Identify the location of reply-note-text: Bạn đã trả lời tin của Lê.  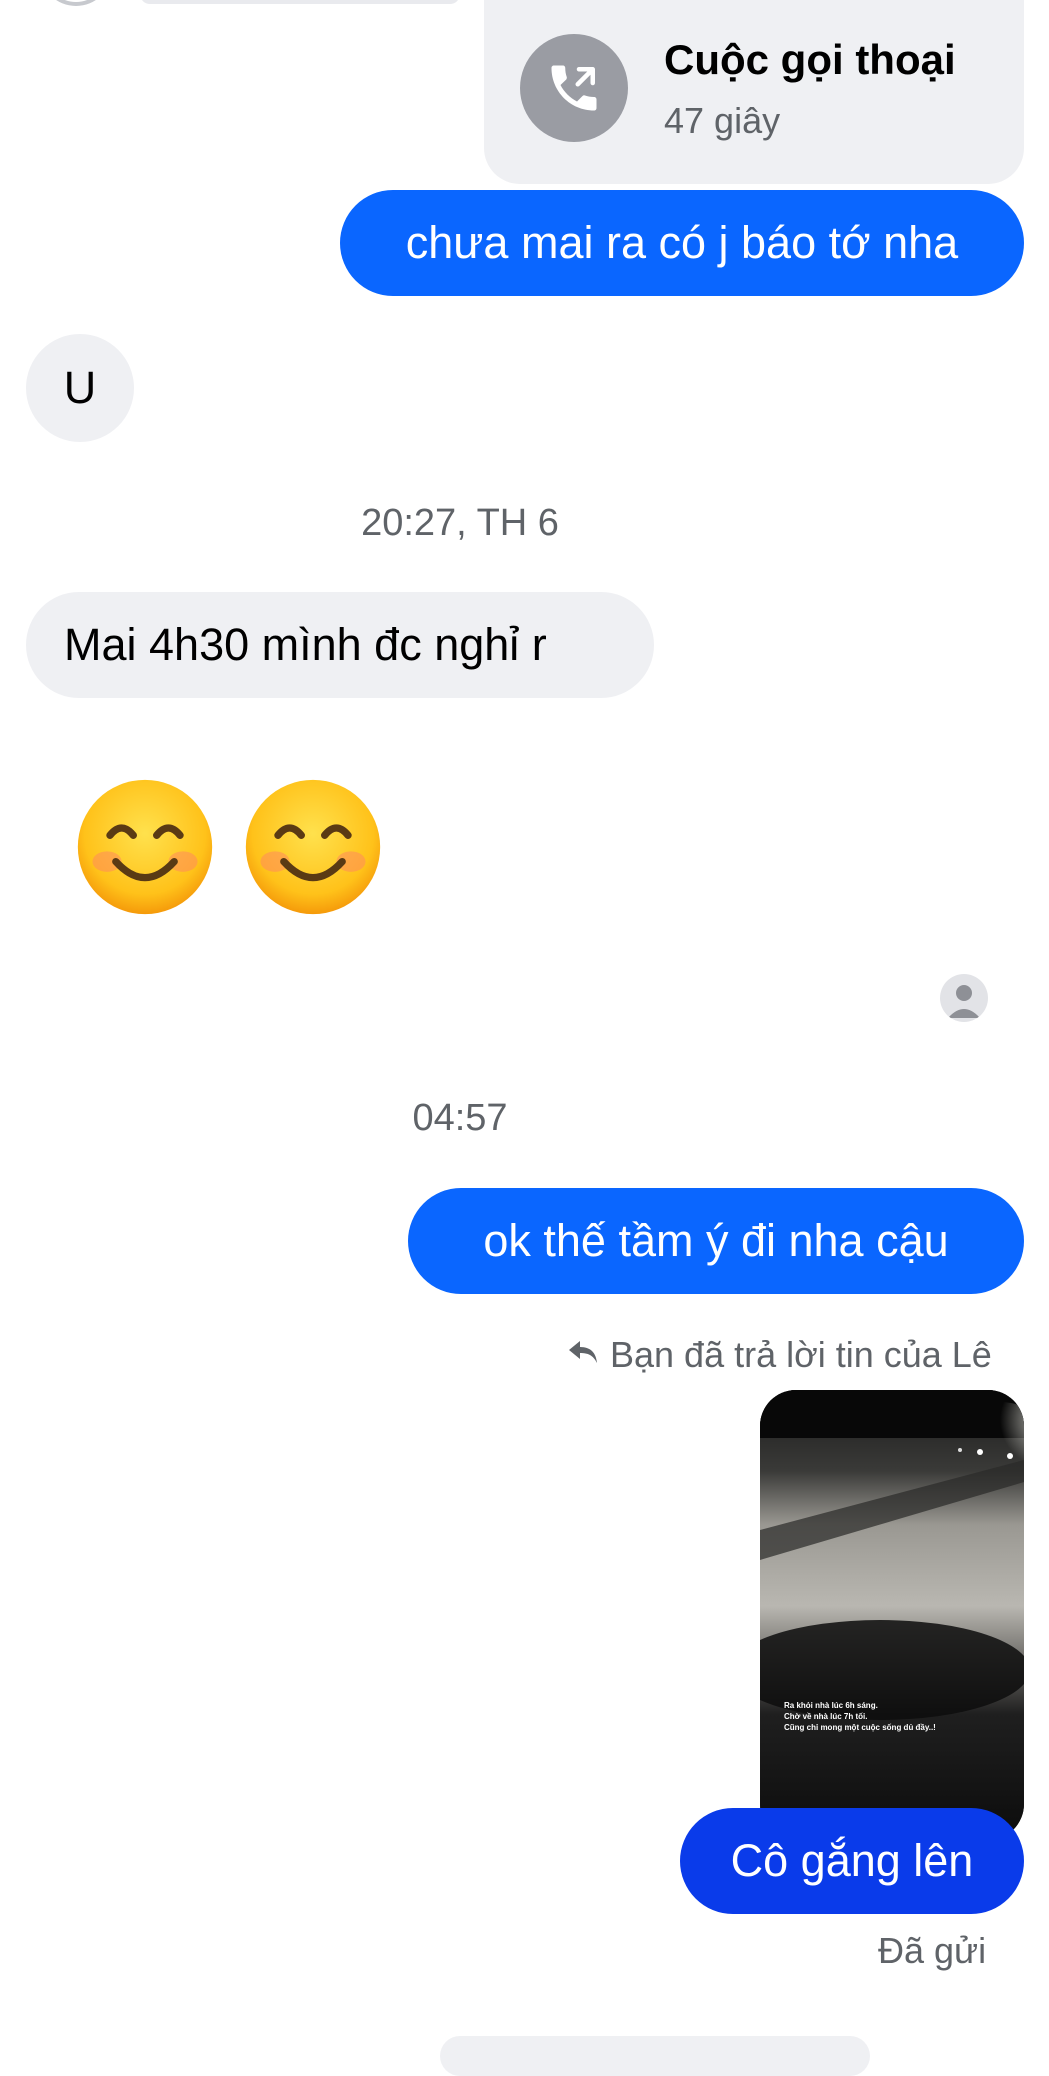
(801, 1354).